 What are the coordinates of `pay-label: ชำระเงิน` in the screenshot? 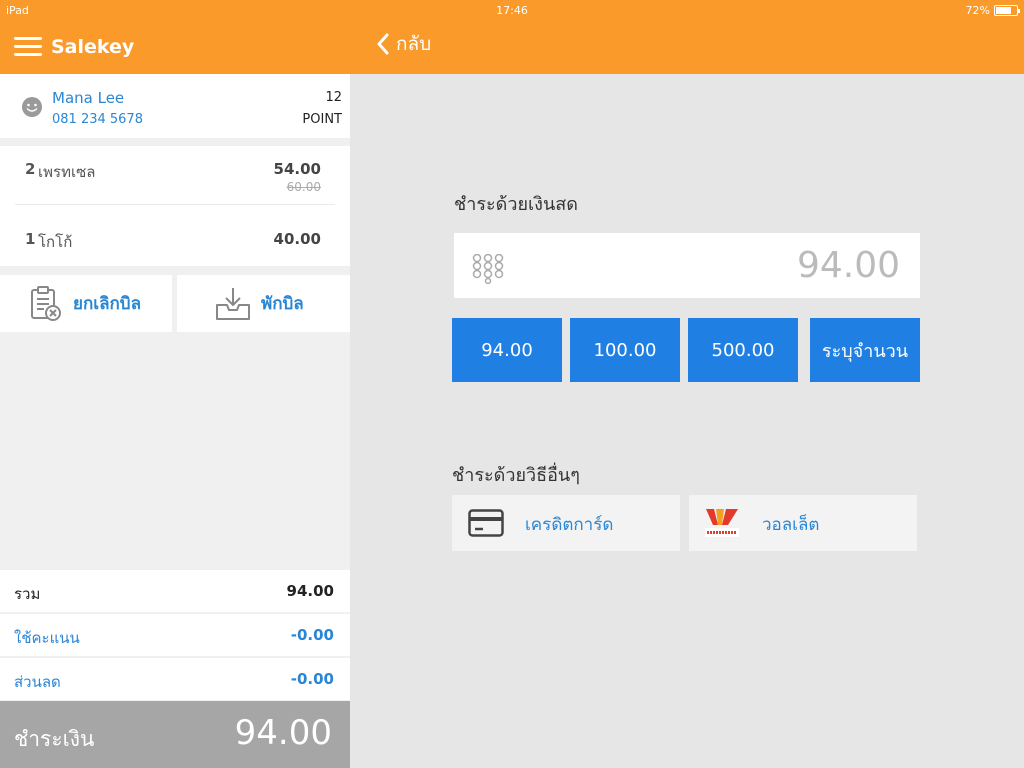 It's located at (54, 739).